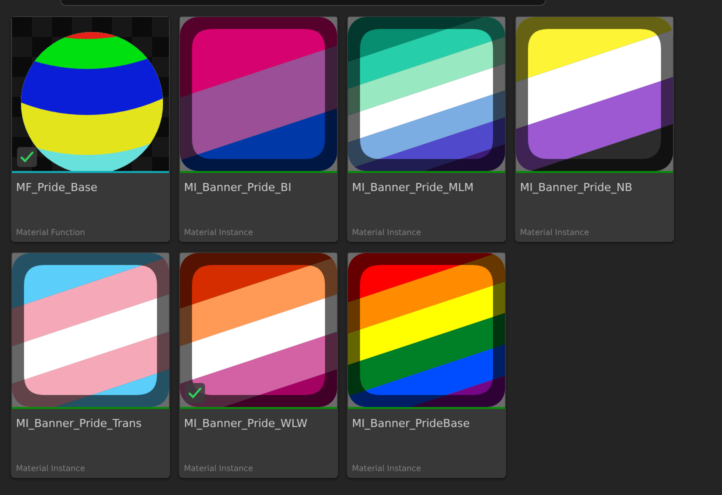  Describe the element at coordinates (90, 365) in the screenshot. I see `asset-tile: MI_Banner_Pride_Trans Material Instance` at that location.